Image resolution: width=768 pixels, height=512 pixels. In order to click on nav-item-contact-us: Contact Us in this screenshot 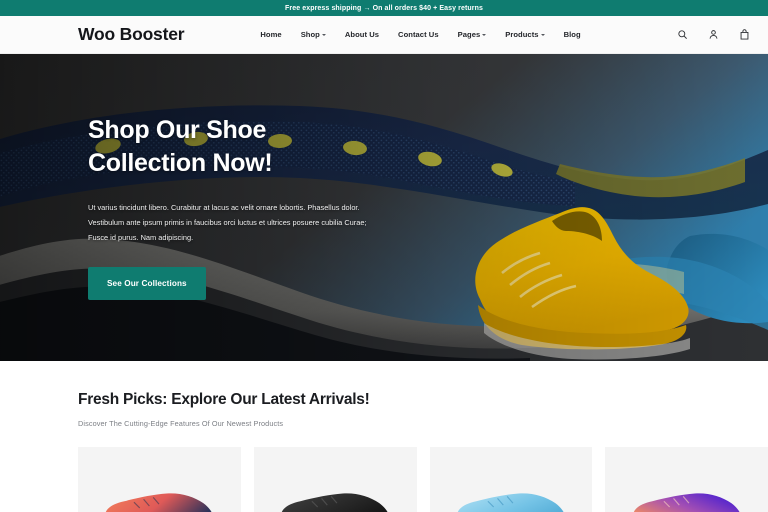, I will do `click(418, 34)`.